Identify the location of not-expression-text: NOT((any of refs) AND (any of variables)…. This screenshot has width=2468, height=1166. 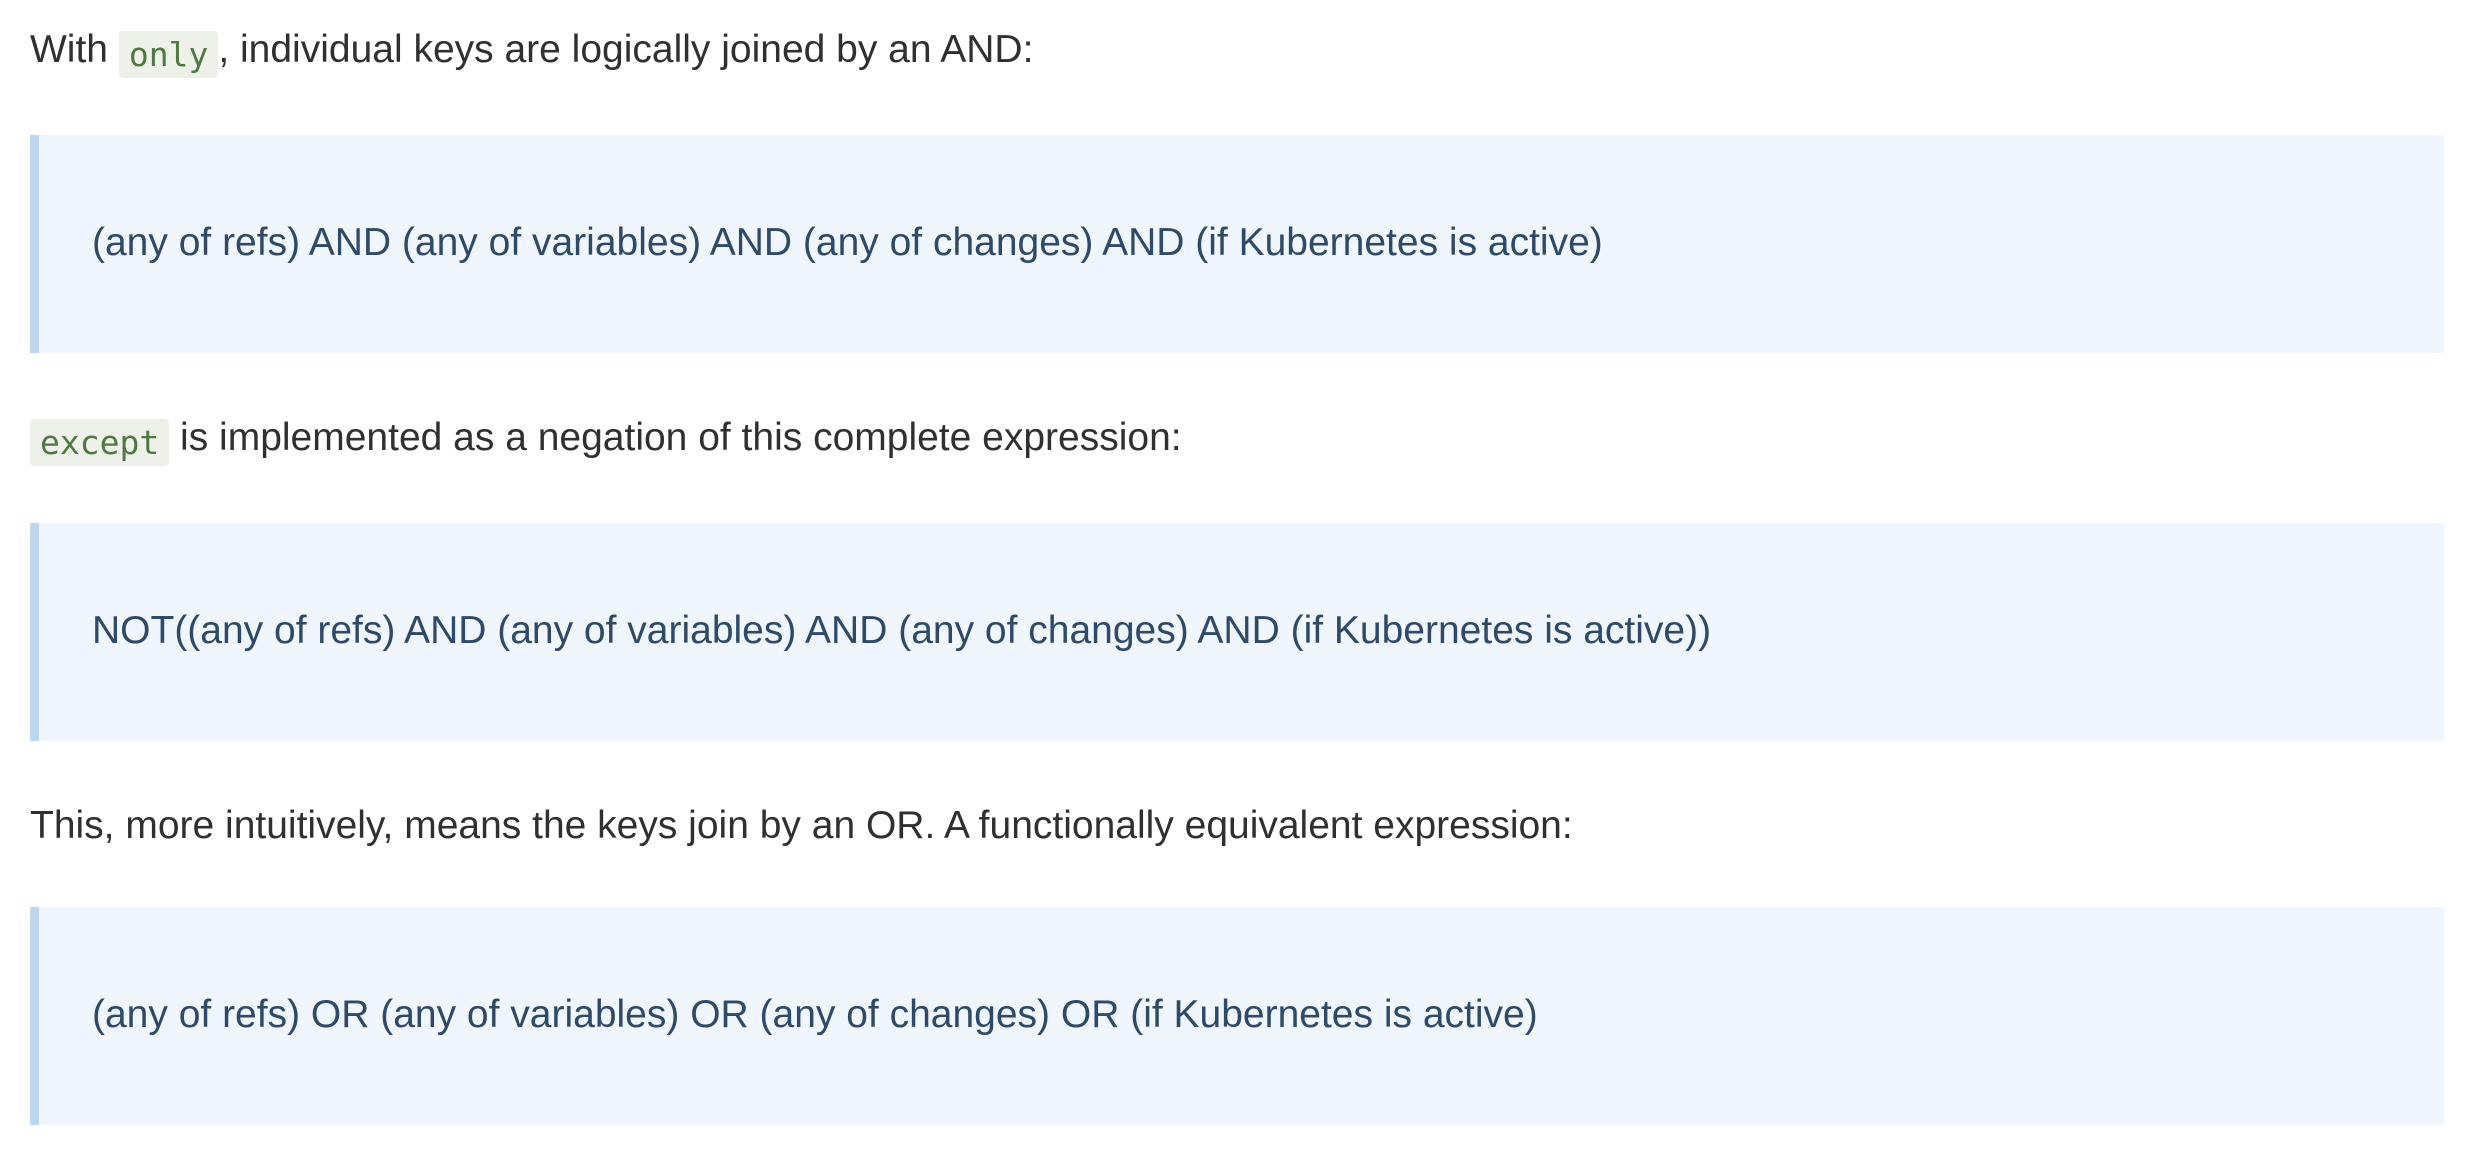
(902, 630).